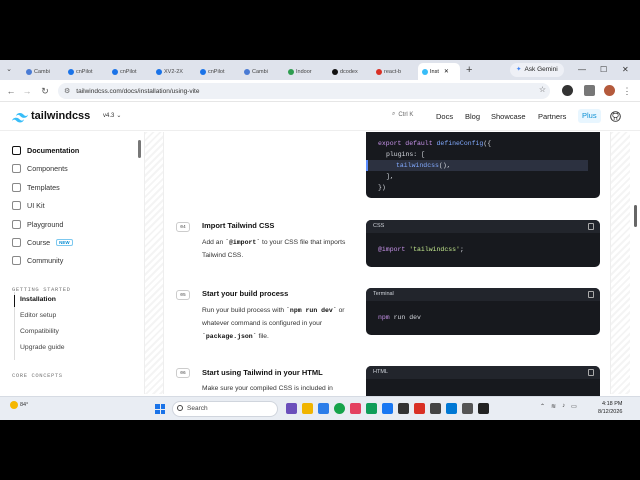  I want to click on browser-tab: react-b, so click(389, 71).